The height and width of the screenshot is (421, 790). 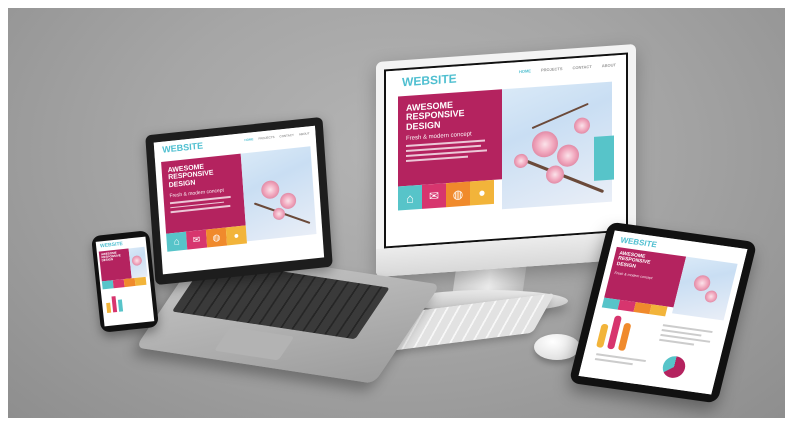 What do you see at coordinates (674, 367) in the screenshot?
I see `pie-graphic` at bounding box center [674, 367].